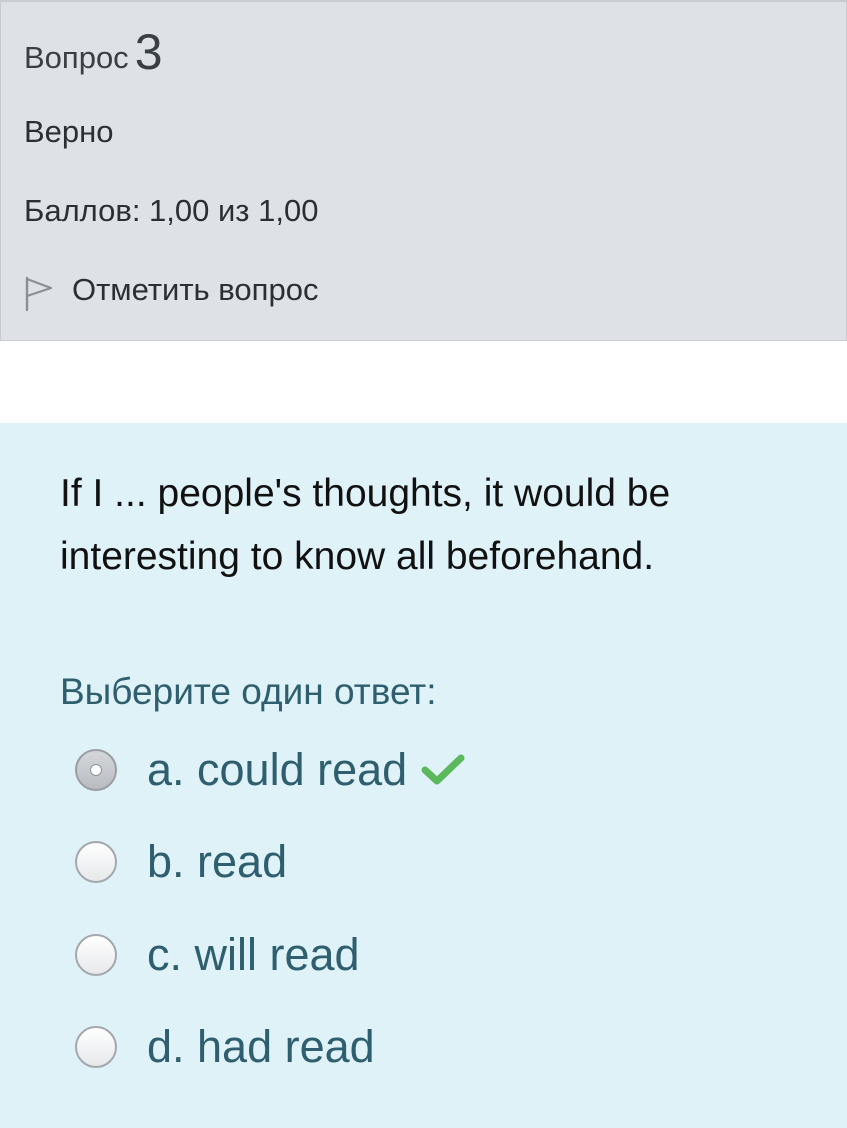 Image resolution: width=847 pixels, height=1128 pixels. Describe the element at coordinates (171, 210) in the screenshot. I see `question-grade: Баллов: 1,00 из 1,00` at that location.